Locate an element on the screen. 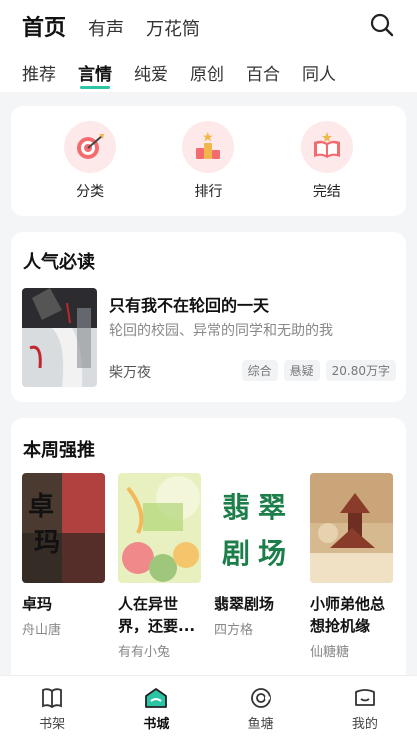 The height and width of the screenshot is (741, 417). tab-kaleidoscope: 万花筒 is located at coordinates (173, 28).